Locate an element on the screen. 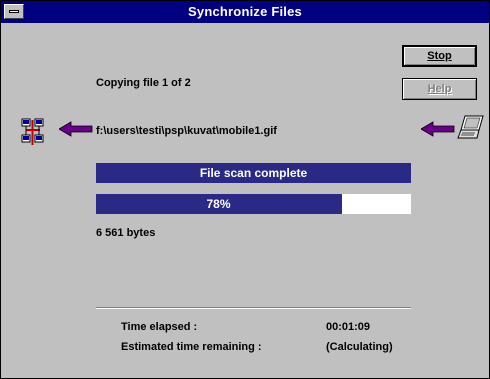  time-elapsed-value: 00:01:09 is located at coordinates (348, 327).